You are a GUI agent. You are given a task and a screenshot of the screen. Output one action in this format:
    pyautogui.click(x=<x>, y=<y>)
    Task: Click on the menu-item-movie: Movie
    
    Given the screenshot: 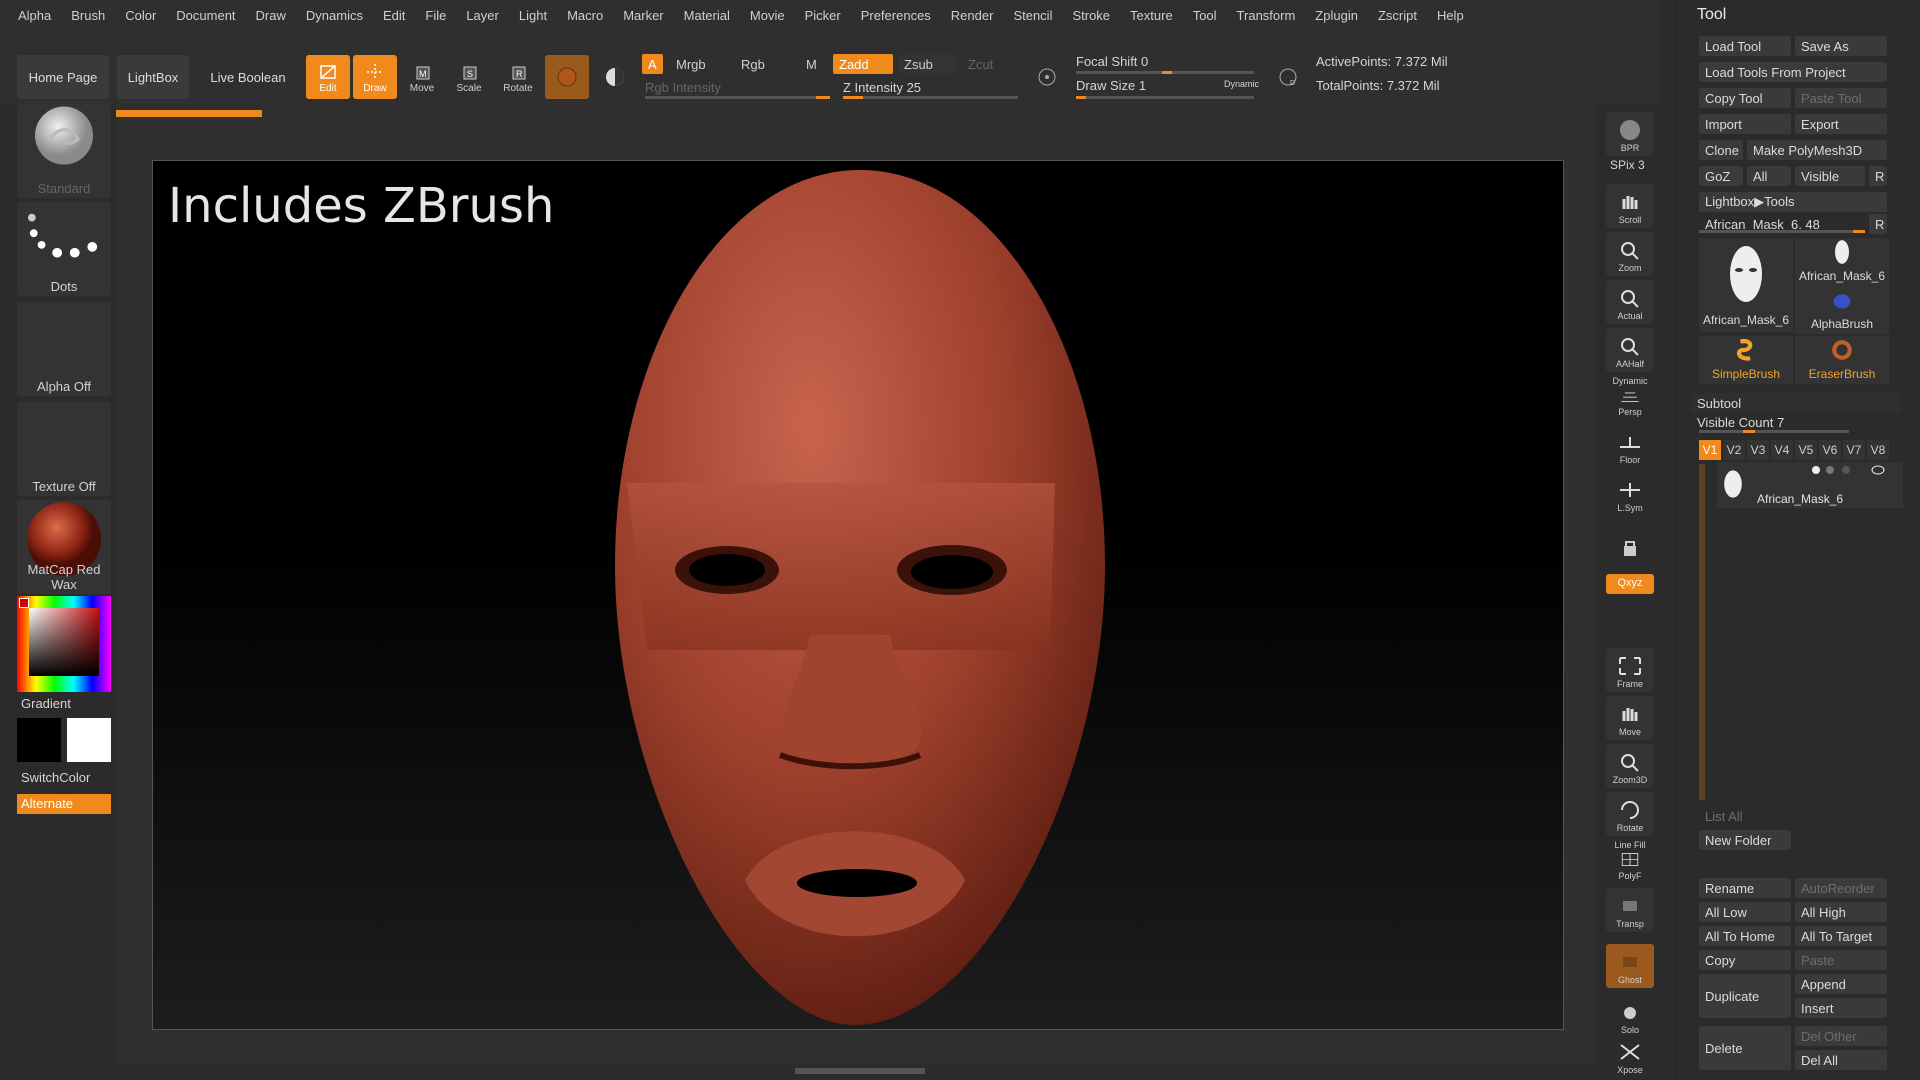 What is the action you would take?
    pyautogui.click(x=767, y=15)
    